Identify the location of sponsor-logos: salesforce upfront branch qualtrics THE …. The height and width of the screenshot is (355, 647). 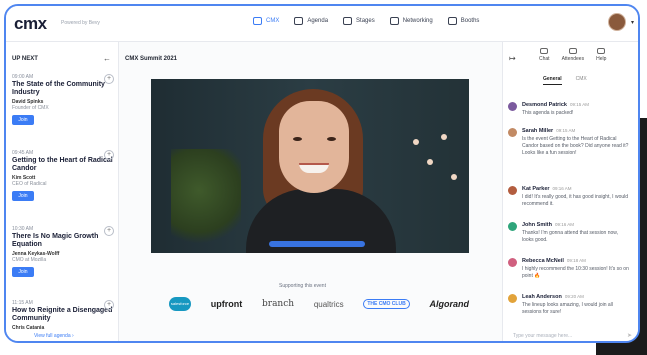
(319, 304).